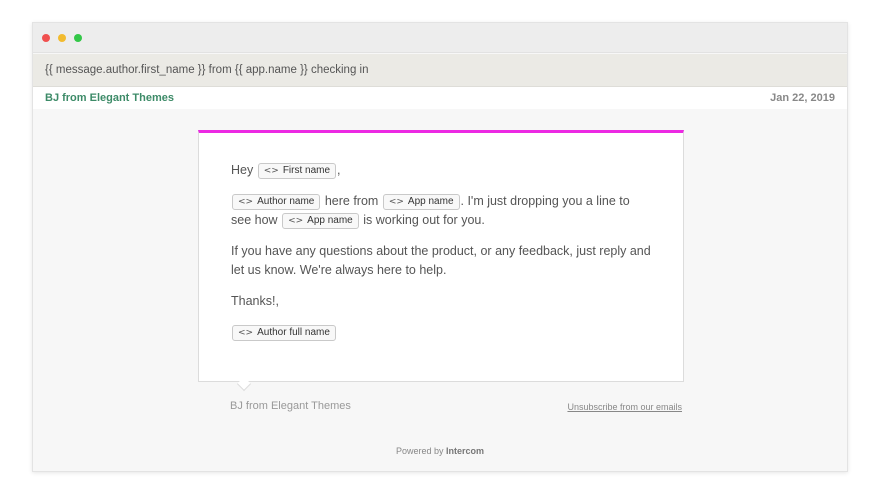 The height and width of the screenshot is (498, 880). Describe the element at coordinates (424, 220) in the screenshot. I see `working-out-text: is working out for you.` at that location.